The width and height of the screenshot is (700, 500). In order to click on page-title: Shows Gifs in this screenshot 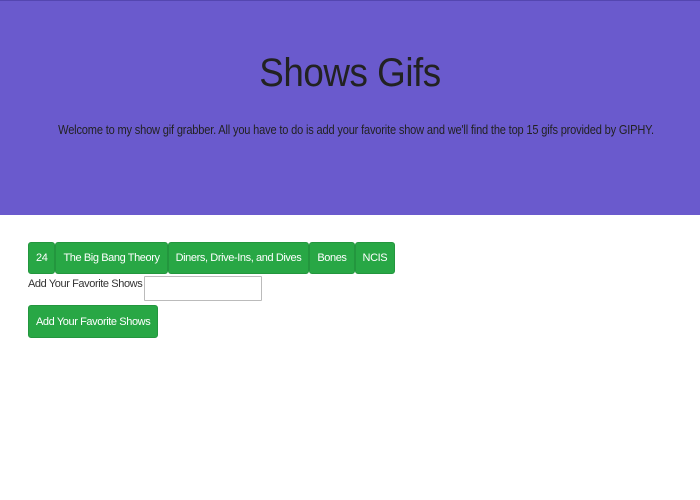, I will do `click(350, 73)`.